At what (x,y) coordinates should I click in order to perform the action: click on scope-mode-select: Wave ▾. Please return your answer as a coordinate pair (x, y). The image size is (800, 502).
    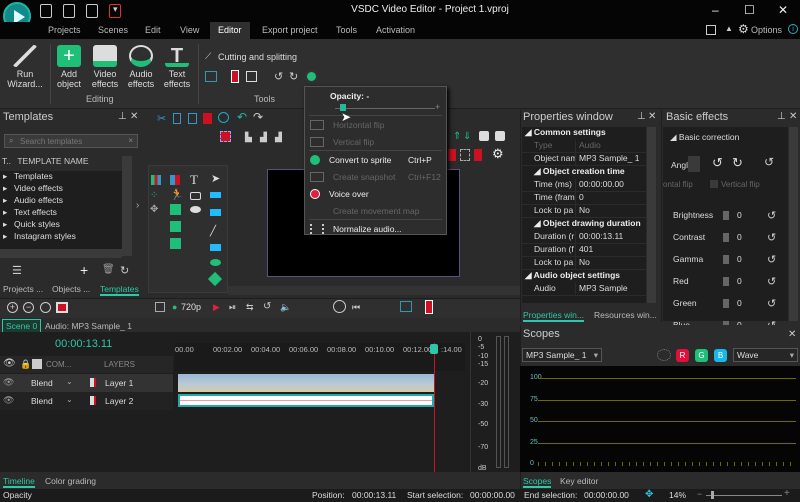
    Looking at the image, I should click on (765, 355).